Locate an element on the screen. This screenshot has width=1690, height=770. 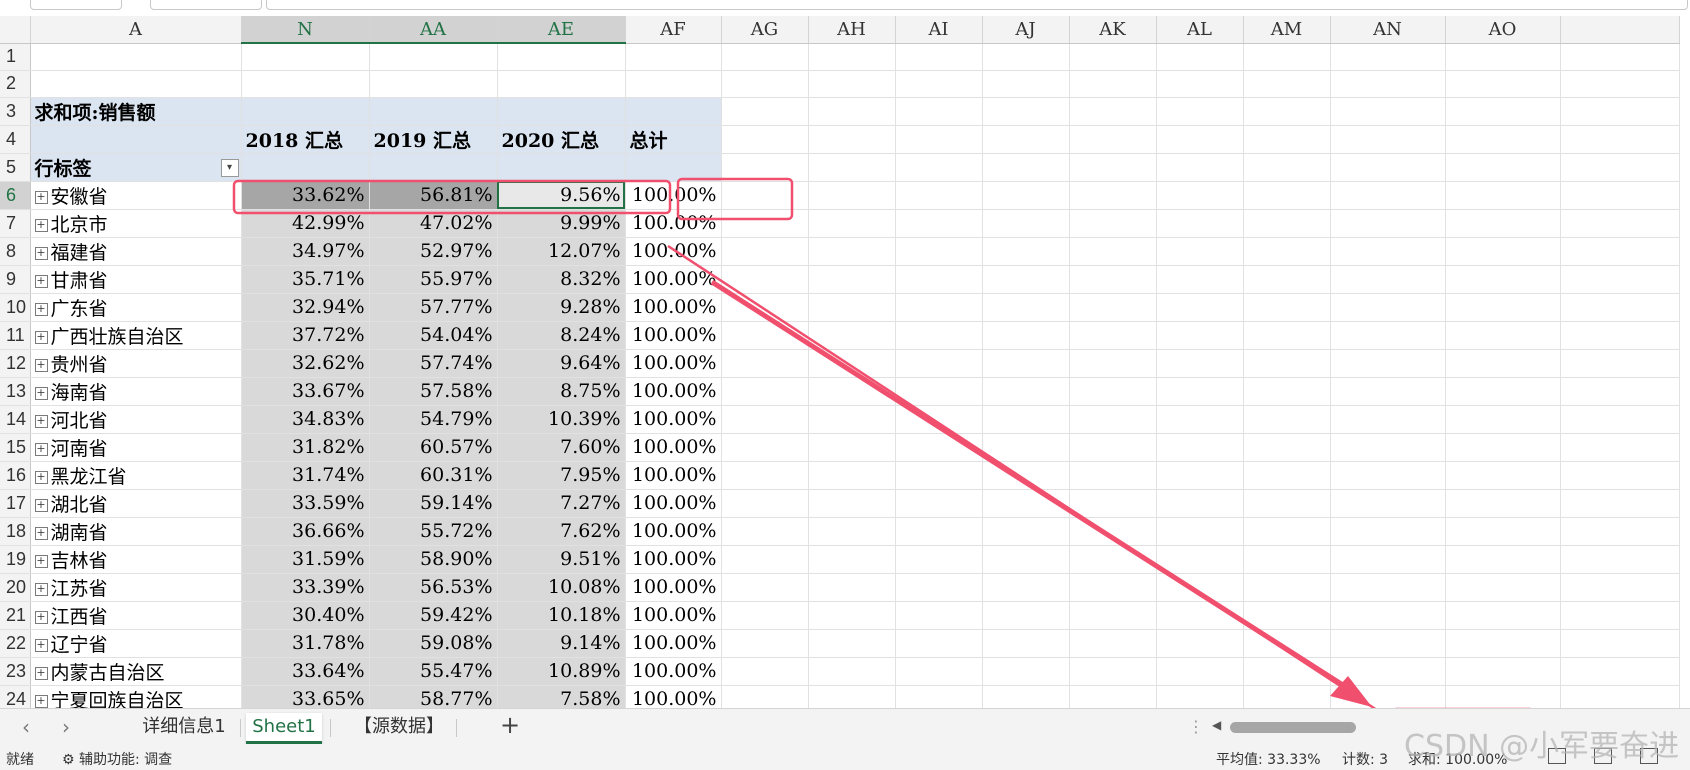
percent-cell: 8.24% is located at coordinates (561, 335).